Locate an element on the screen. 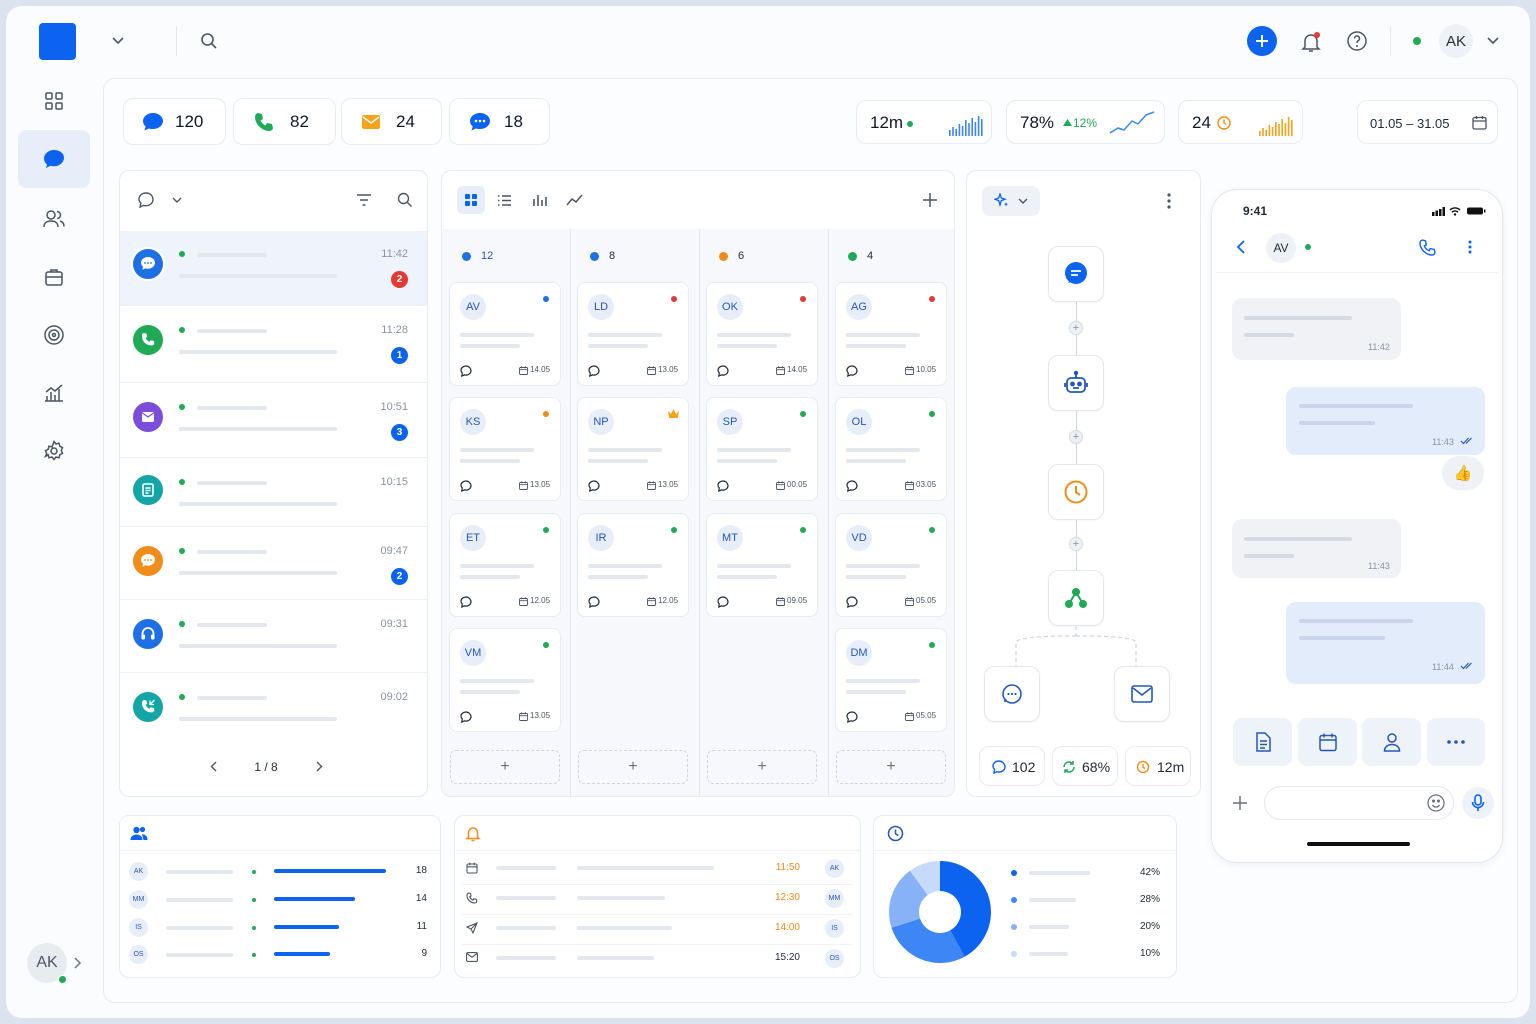 The width and height of the screenshot is (1536, 1024). view-trend-icon is located at coordinates (574, 200).